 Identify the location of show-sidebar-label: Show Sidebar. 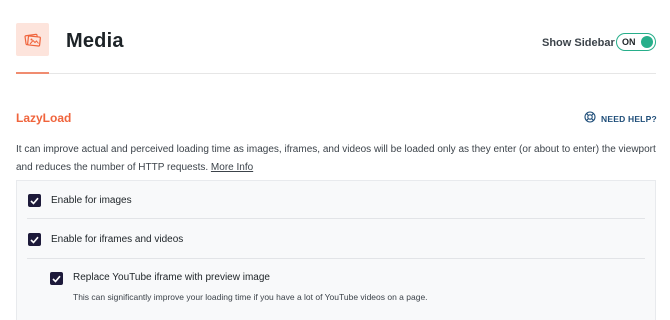
(578, 43).